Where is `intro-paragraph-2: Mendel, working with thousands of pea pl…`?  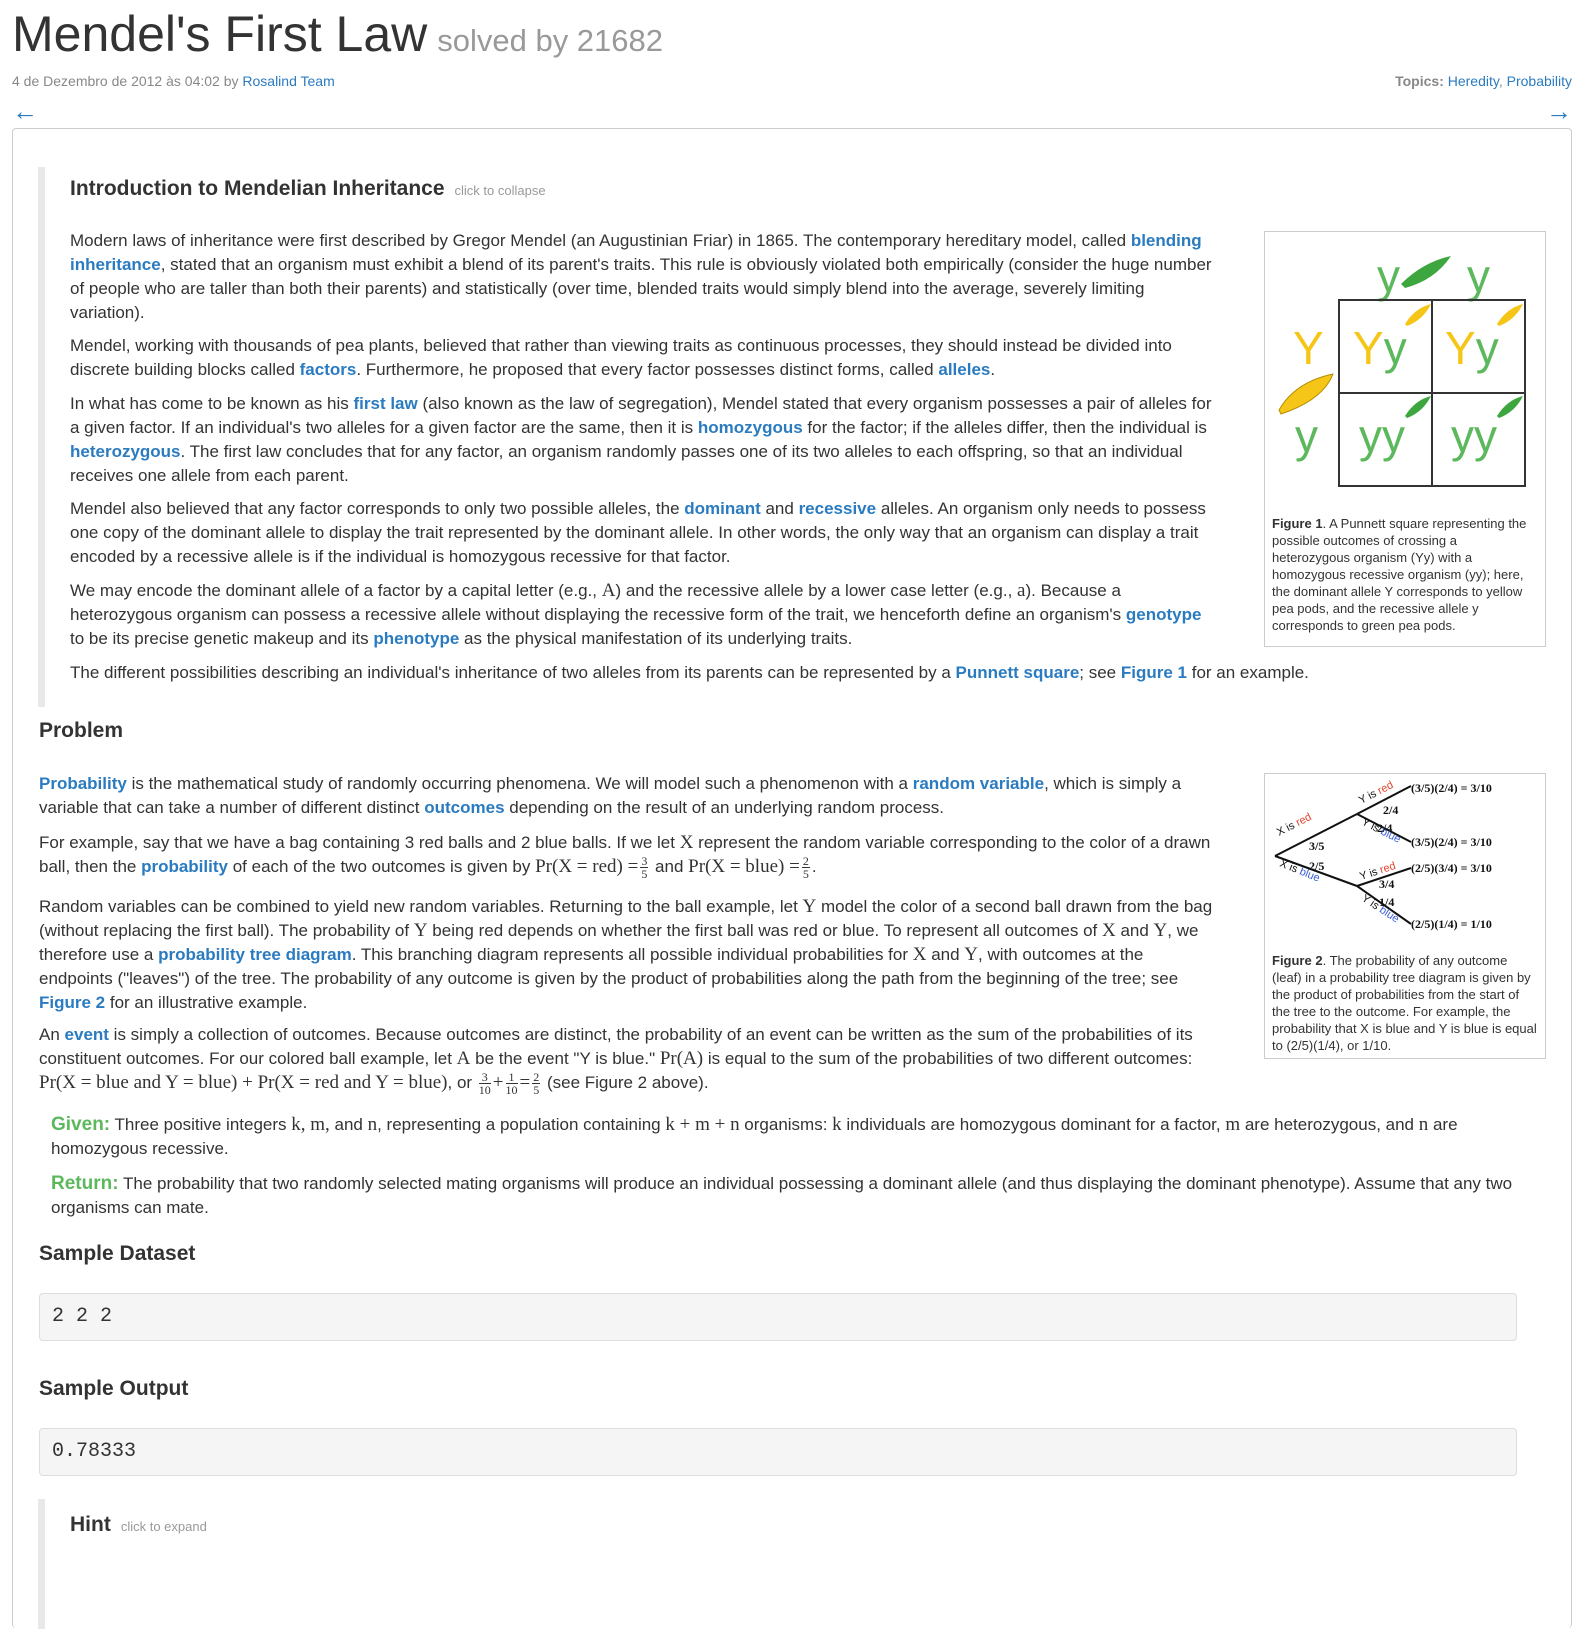 intro-paragraph-2: Mendel, working with thousands of pea pl… is located at coordinates (621, 357).